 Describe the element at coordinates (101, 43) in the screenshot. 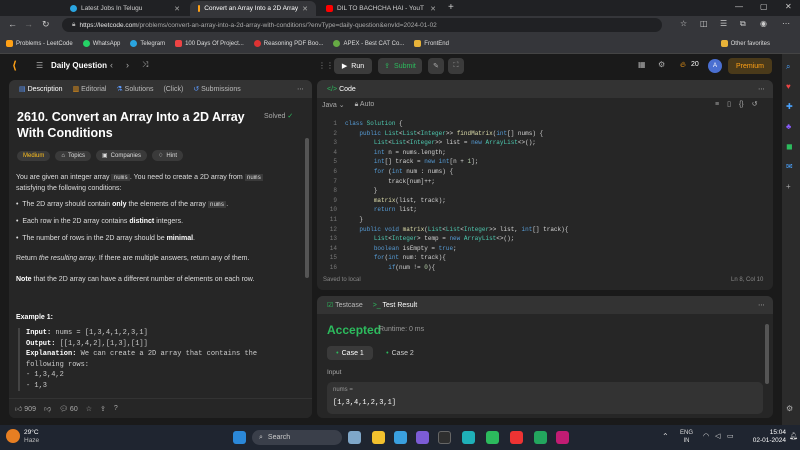

I see `bookmark-whatsapp: WhatsApp` at that location.